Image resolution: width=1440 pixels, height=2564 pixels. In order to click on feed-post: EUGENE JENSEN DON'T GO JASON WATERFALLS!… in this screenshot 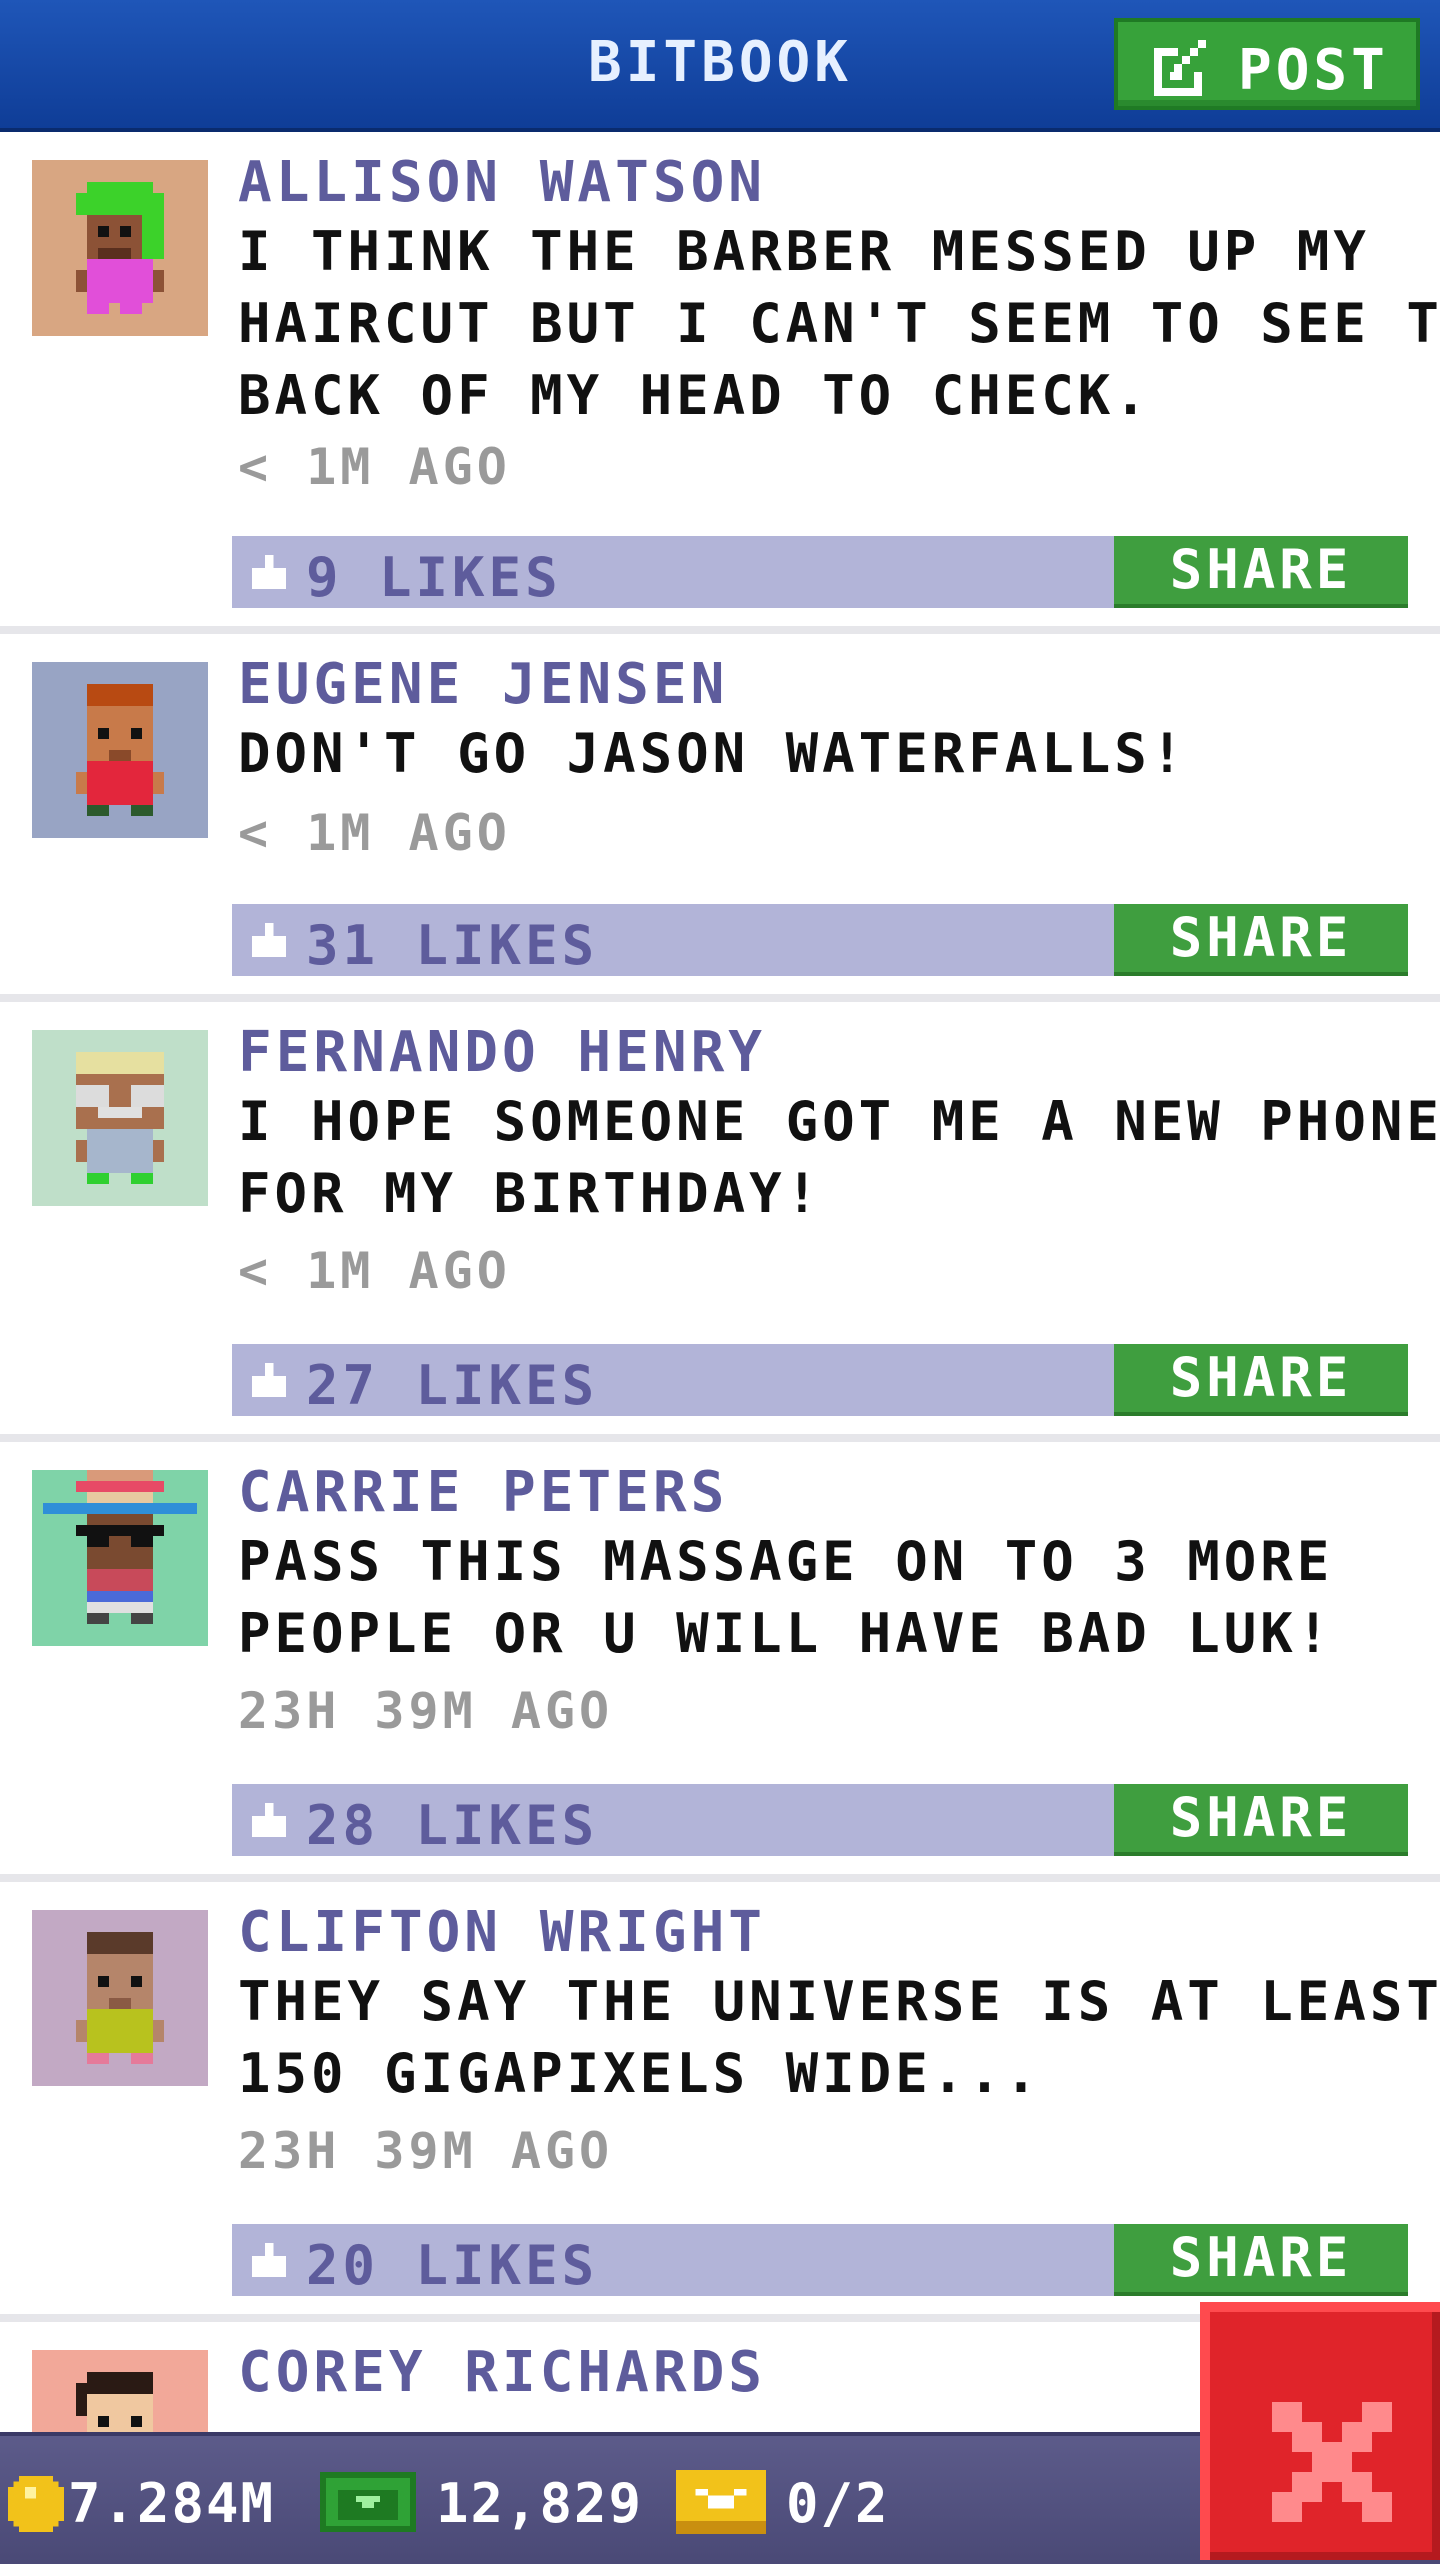, I will do `click(720, 818)`.